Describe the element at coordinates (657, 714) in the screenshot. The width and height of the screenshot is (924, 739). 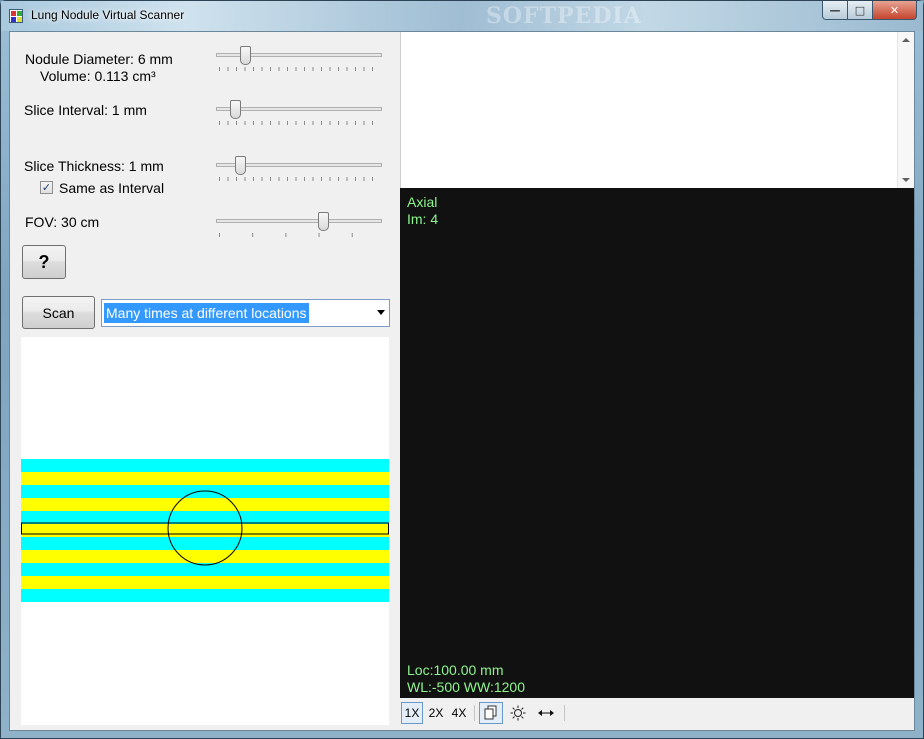
I see `viewer-toolbar: 1X 2X 4X` at that location.